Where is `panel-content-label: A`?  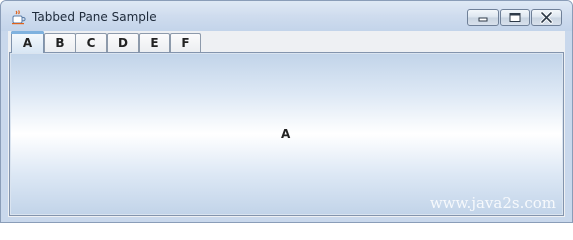
panel-content-label: A is located at coordinates (286, 134).